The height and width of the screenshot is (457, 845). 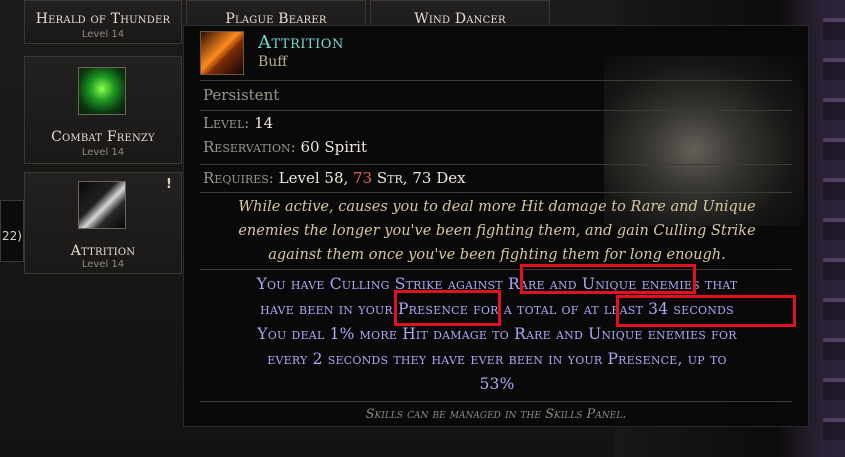 What do you see at coordinates (313, 178) in the screenshot?
I see `requires-level: Level 58,` at bounding box center [313, 178].